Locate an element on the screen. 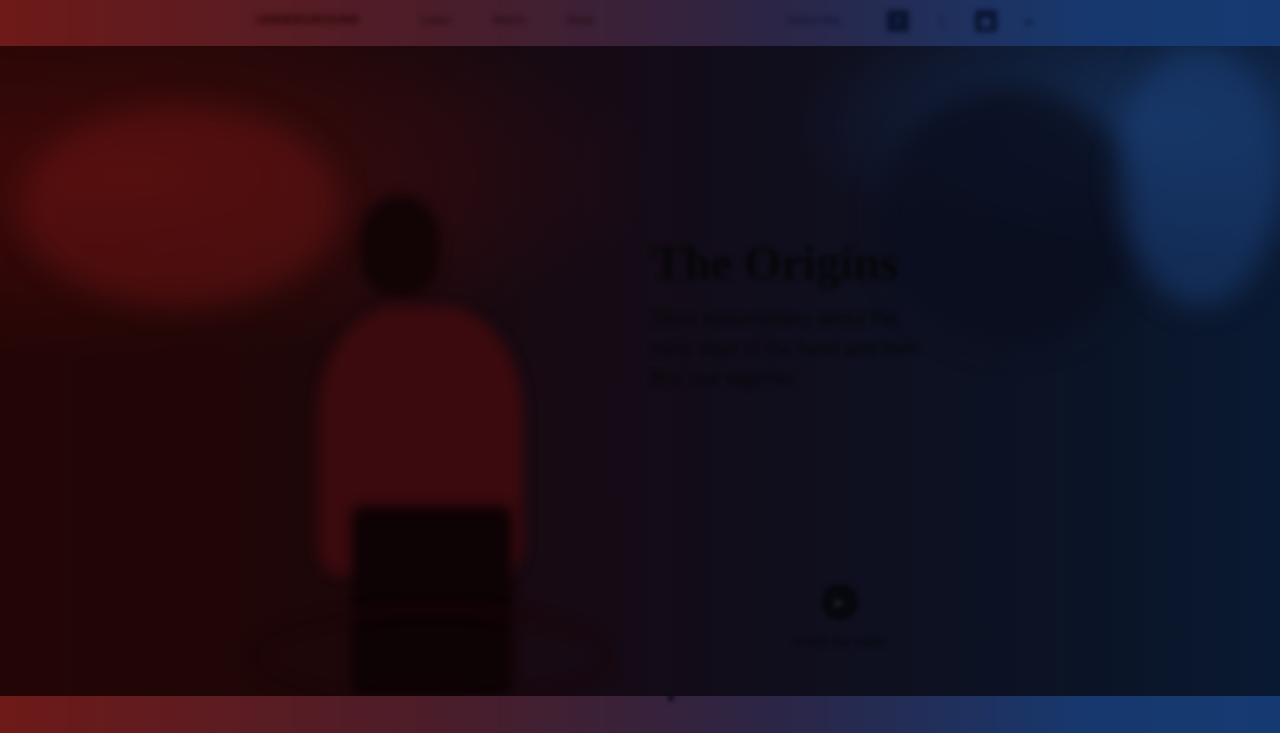 This screenshot has width=1280, height=733. chevron-down-icon: ▼ is located at coordinates (674, 698).